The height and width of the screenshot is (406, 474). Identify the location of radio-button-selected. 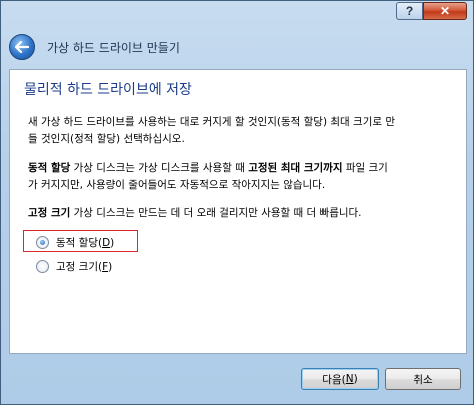
(42, 242).